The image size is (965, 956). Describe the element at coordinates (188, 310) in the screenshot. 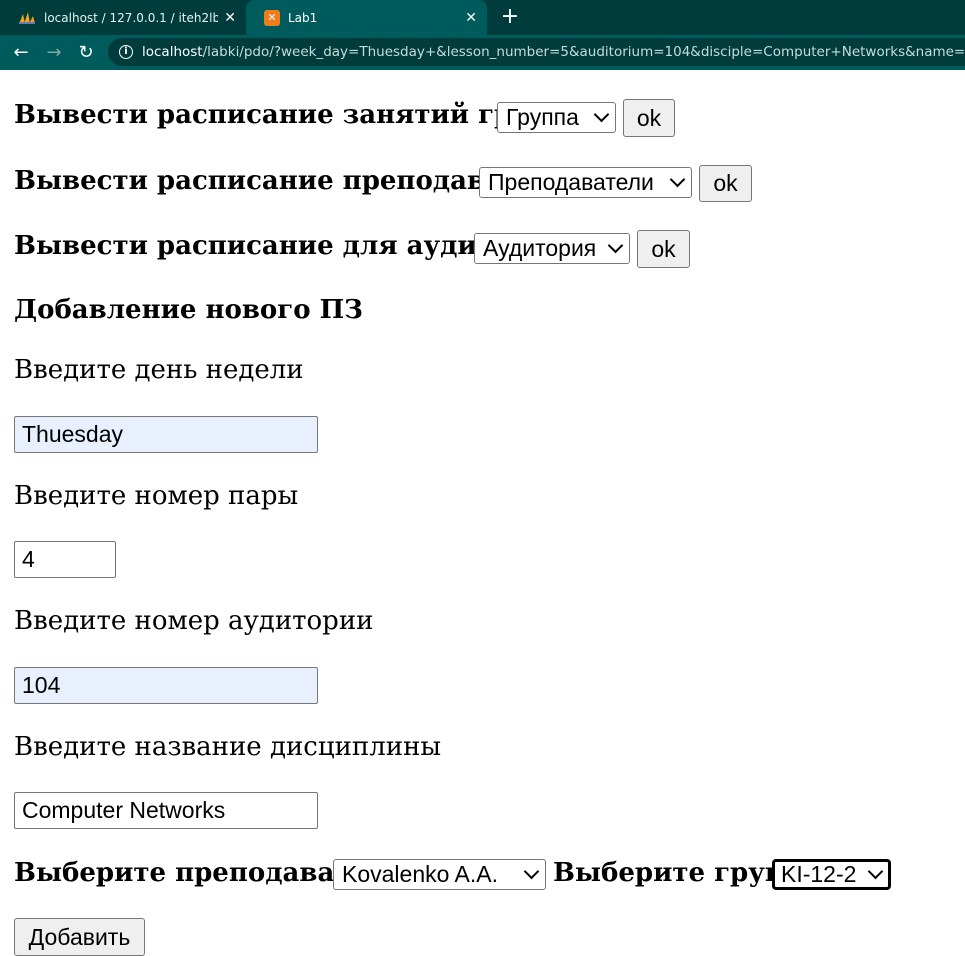

I see `add-form-heading: Добавление нового ПЗ` at that location.